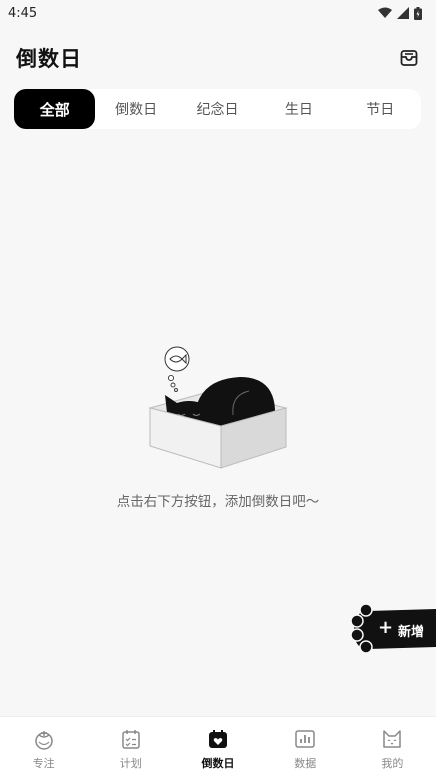 This screenshot has width=436, height=775. I want to click on tab-festival: 节日, so click(380, 109).